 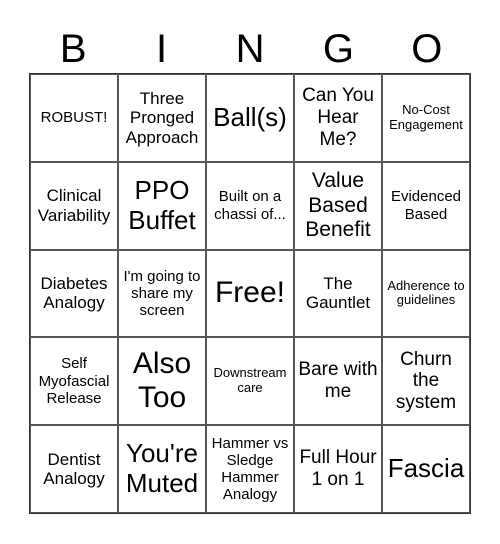 I want to click on bingo-cell-text: Dentist Analogy, so click(x=74, y=469).